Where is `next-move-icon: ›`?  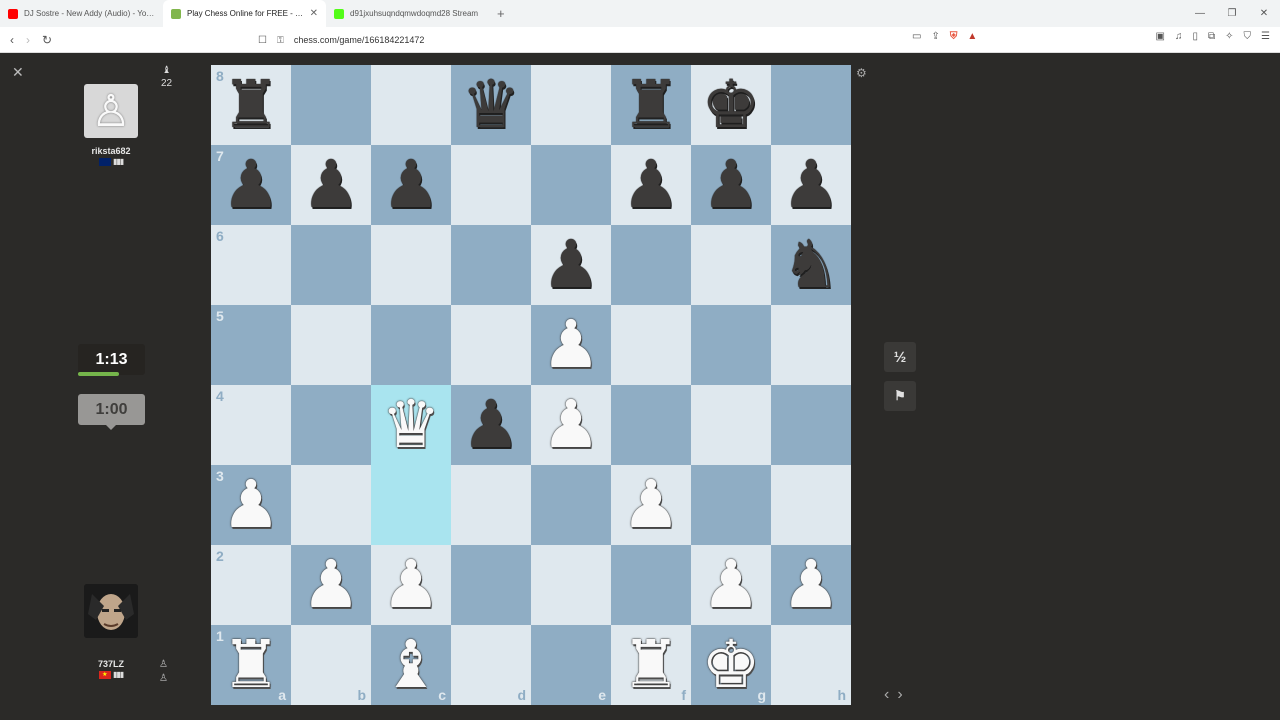 next-move-icon: › is located at coordinates (899, 695).